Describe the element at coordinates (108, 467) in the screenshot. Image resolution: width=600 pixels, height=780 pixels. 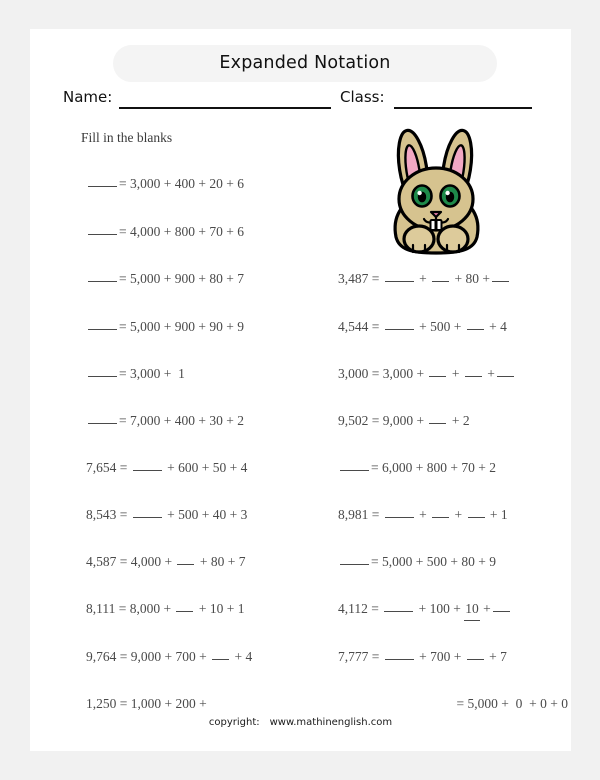
I see `expression-text: 7,654 =` at that location.